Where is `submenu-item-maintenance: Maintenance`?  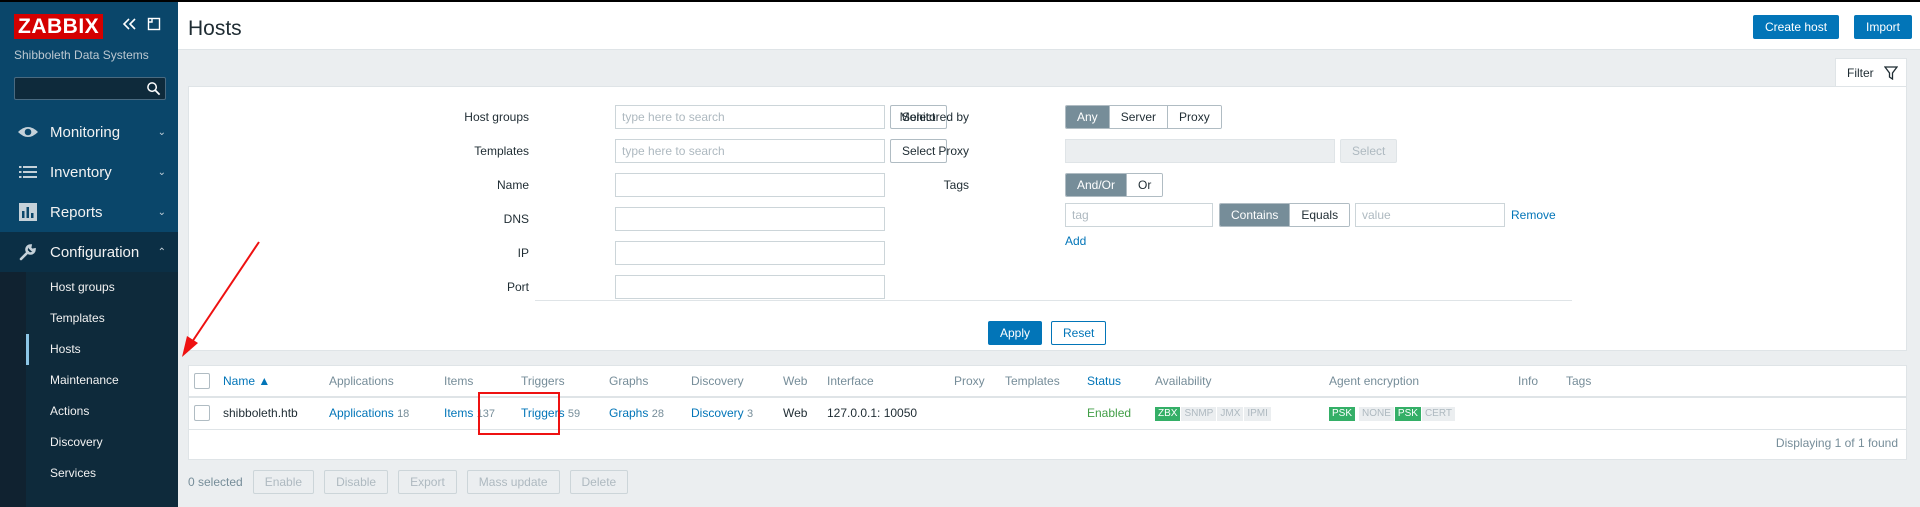 submenu-item-maintenance: Maintenance is located at coordinates (102, 380).